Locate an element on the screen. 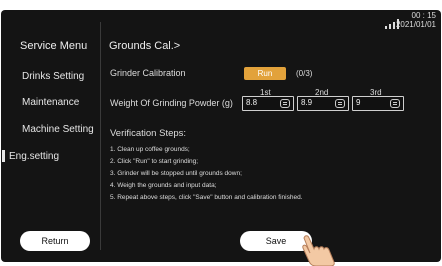  pointing-hand-icon is located at coordinates (318, 250).